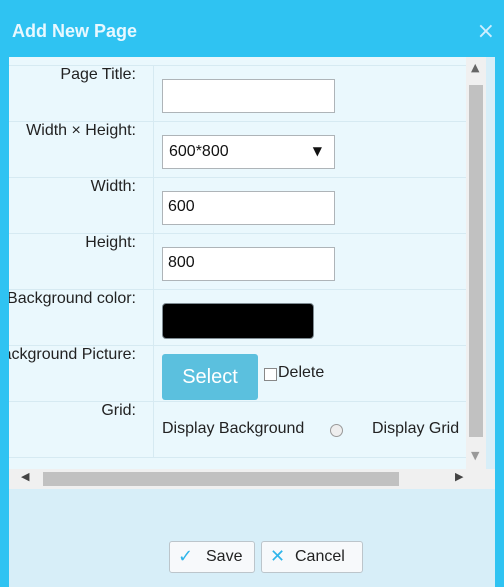  Describe the element at coordinates (278, 556) in the screenshot. I see `x-icon: ✕` at that location.